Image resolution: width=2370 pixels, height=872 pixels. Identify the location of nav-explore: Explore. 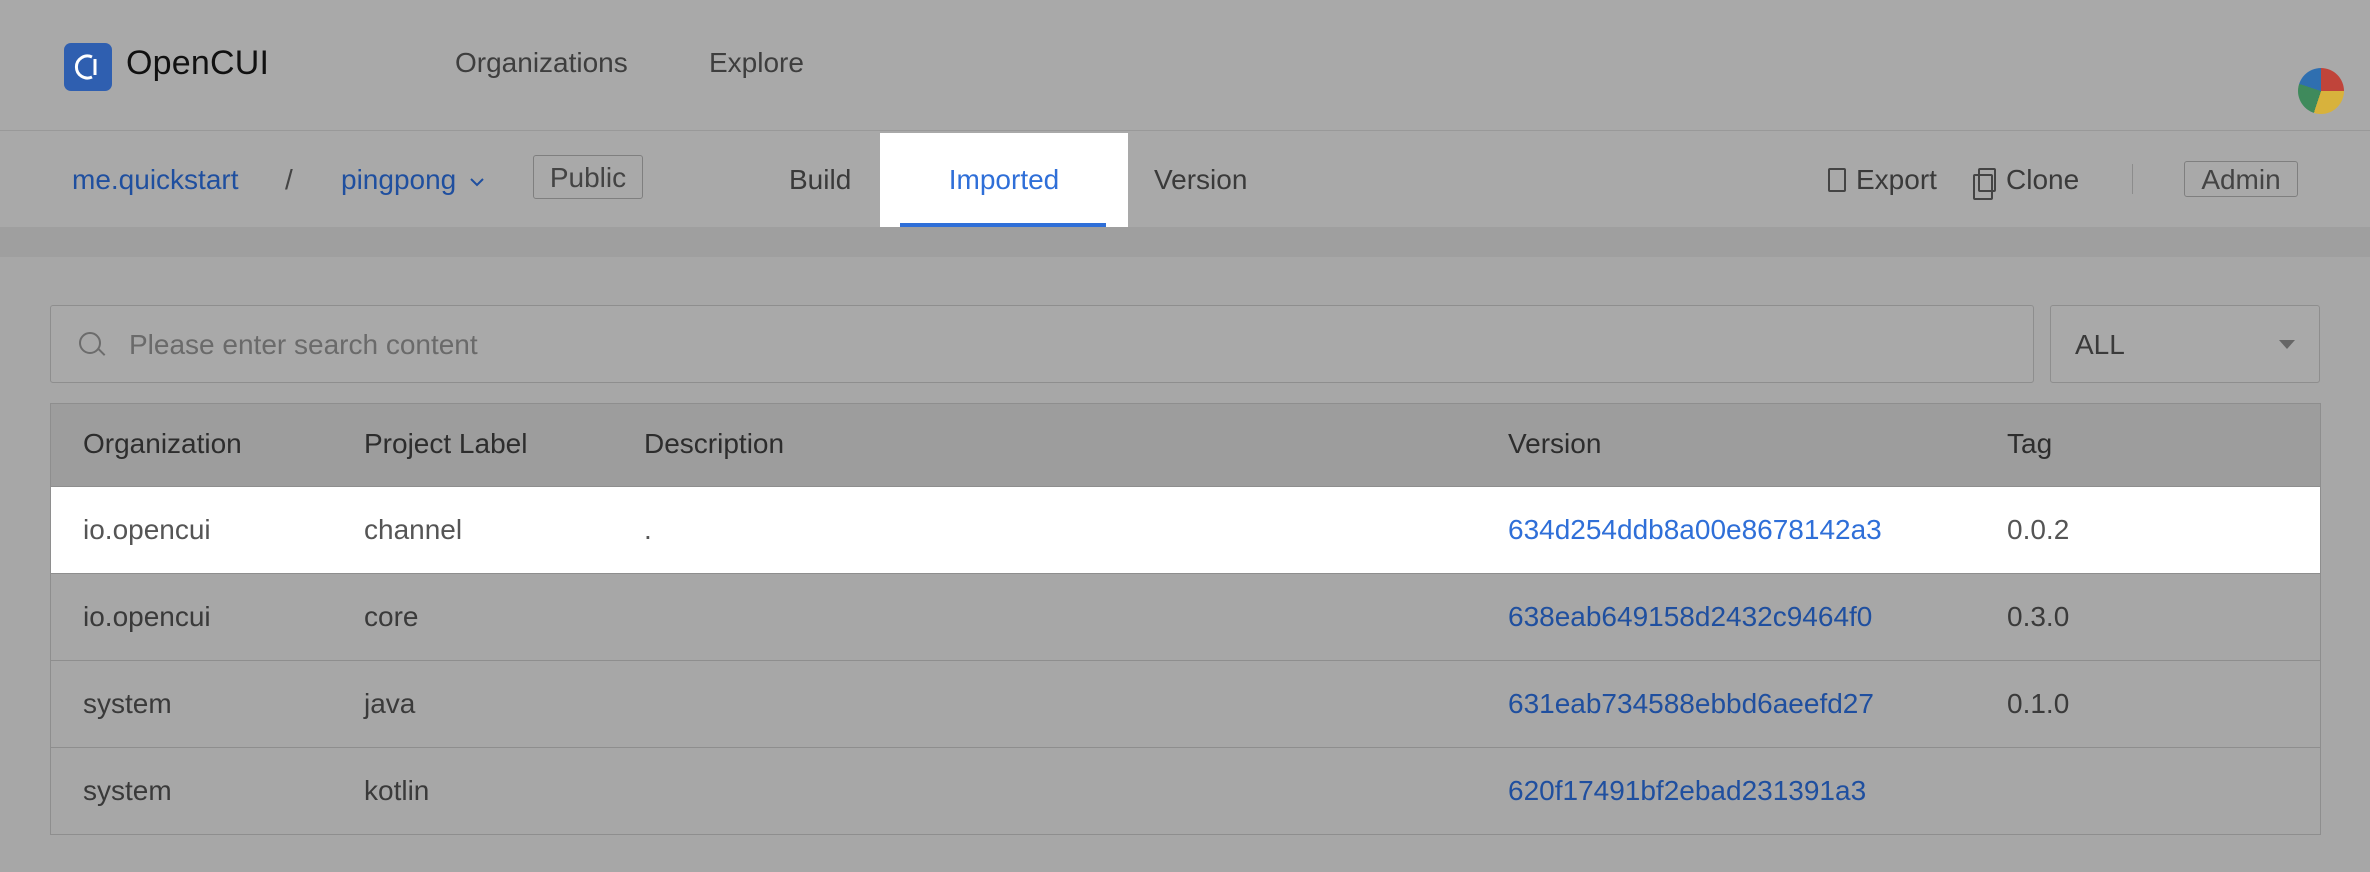
(756, 63).